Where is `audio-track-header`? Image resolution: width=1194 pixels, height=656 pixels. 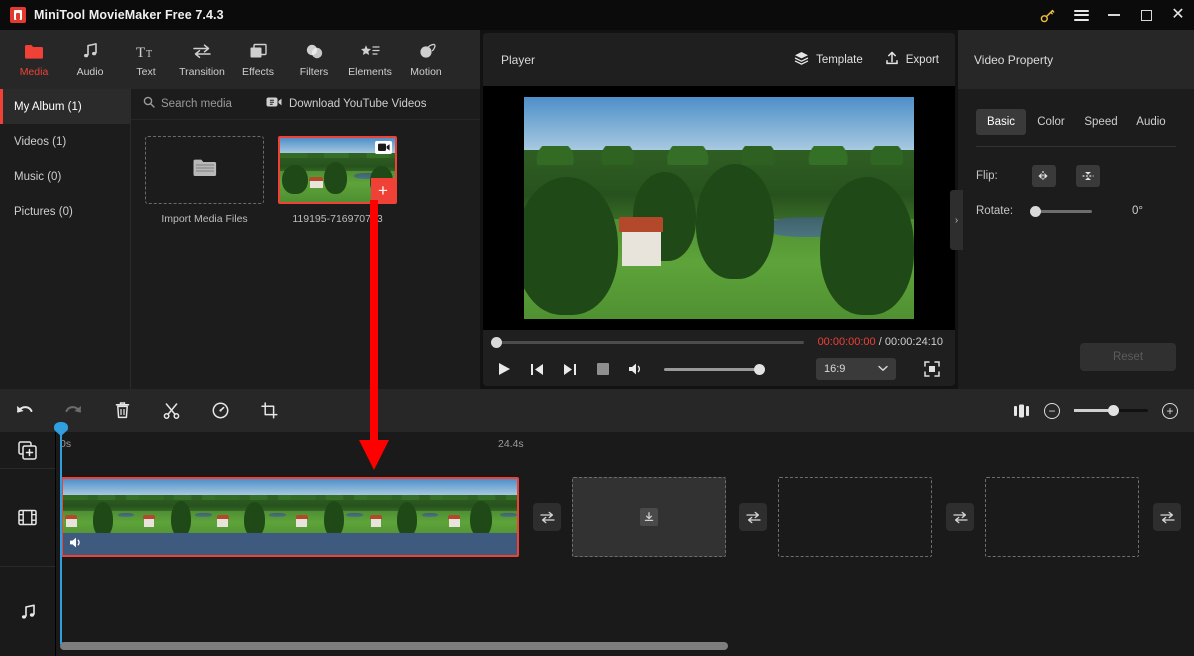
audio-track-header is located at coordinates (27, 611).